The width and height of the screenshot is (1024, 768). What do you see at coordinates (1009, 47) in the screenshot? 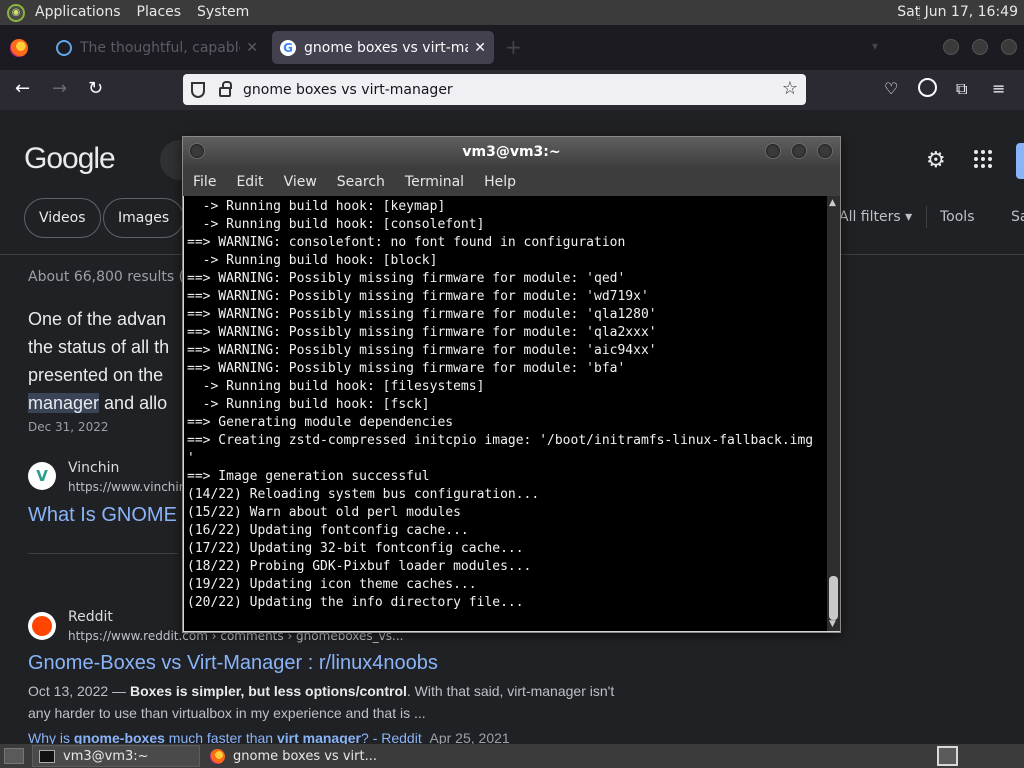
I see `close-window-button` at bounding box center [1009, 47].